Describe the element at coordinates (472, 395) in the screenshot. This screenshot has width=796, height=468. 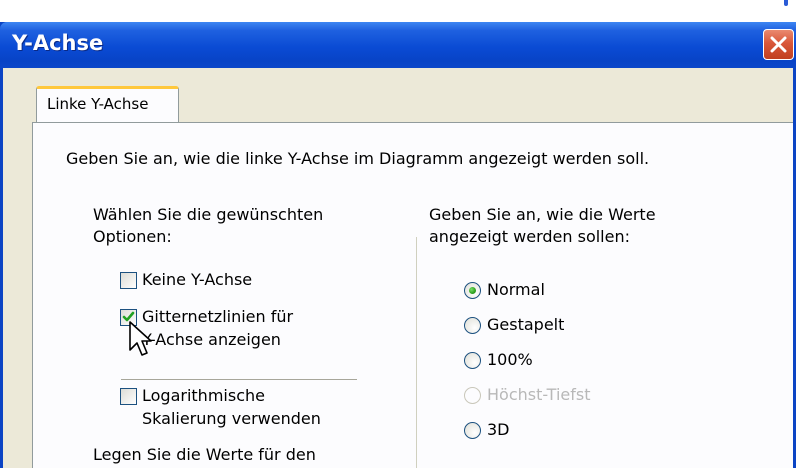
I see `hoechst-tiefst-radio` at that location.